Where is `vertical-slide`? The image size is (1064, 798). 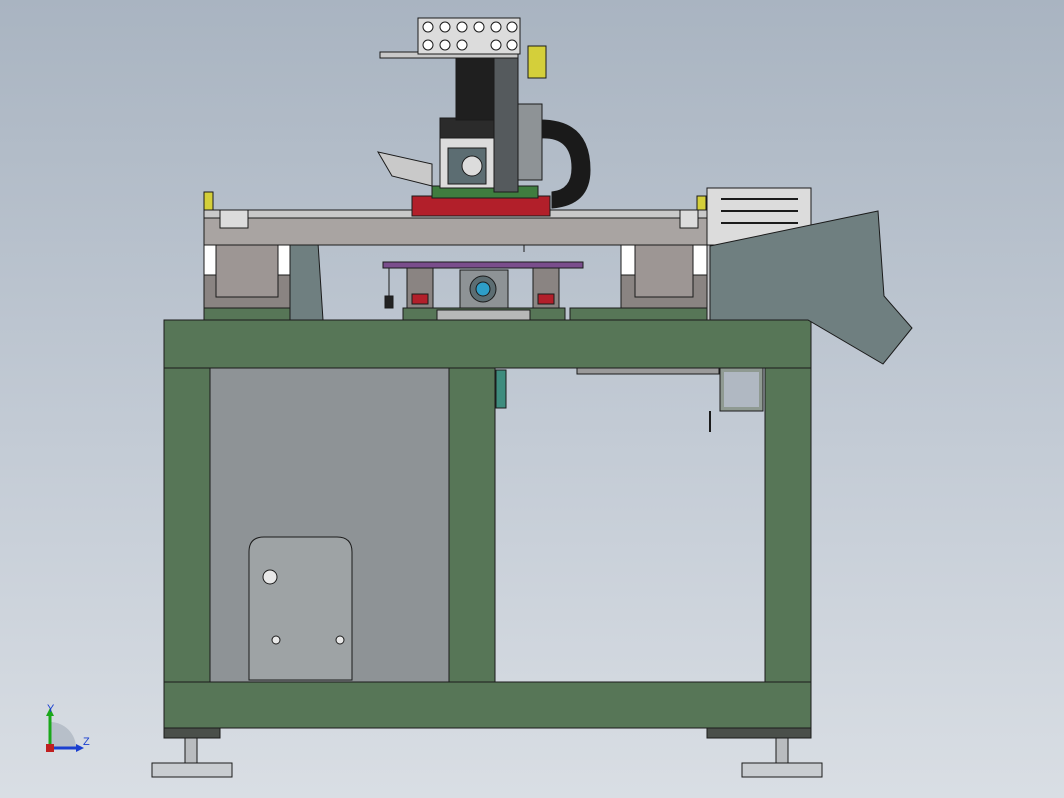 vertical-slide is located at coordinates (461, 105).